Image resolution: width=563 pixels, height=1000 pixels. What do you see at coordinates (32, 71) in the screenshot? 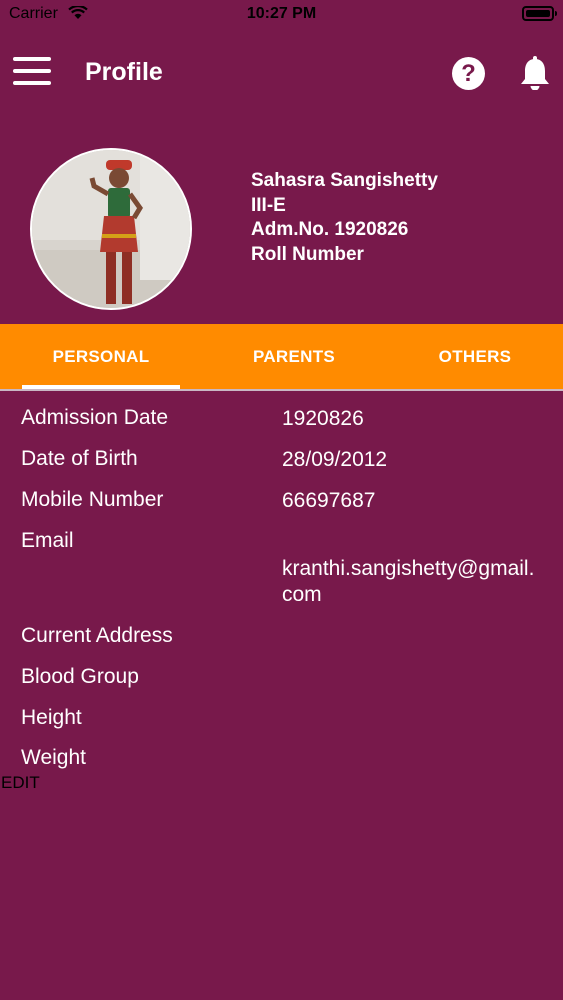
I see `hamburger-menu-icon` at bounding box center [32, 71].